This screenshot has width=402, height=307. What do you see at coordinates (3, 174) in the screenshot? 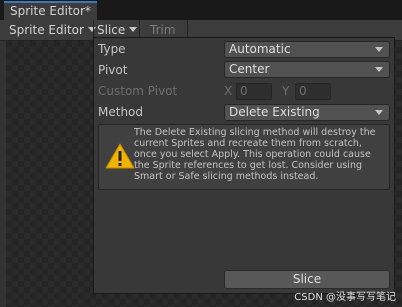
I see `canvas-edge` at bounding box center [3, 174].